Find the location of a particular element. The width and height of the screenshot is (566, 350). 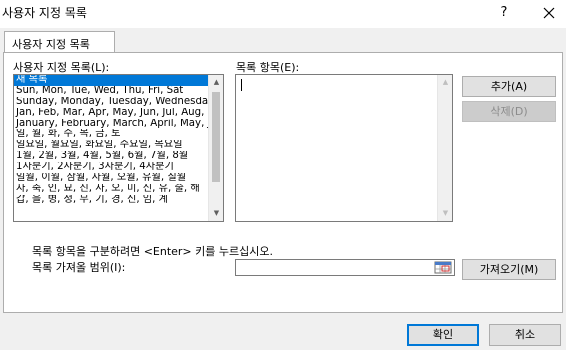

range-picker-icon is located at coordinates (443, 267).